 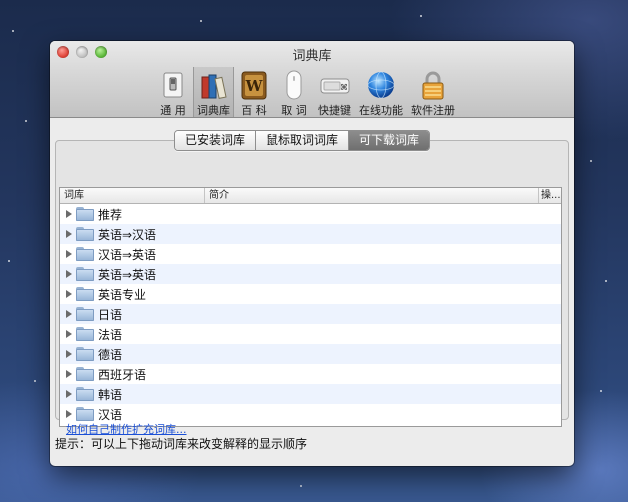 I want to click on table-row: 汉语⇒英语, so click(x=310, y=254).